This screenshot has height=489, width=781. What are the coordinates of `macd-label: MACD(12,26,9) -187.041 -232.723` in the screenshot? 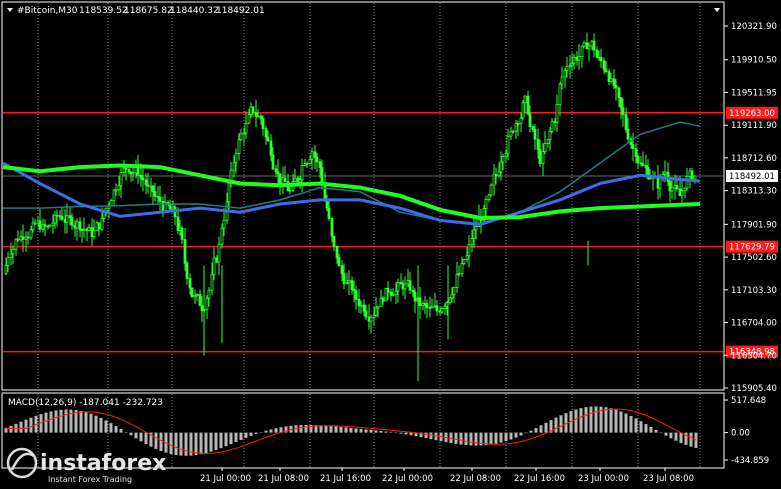 It's located at (85, 403).